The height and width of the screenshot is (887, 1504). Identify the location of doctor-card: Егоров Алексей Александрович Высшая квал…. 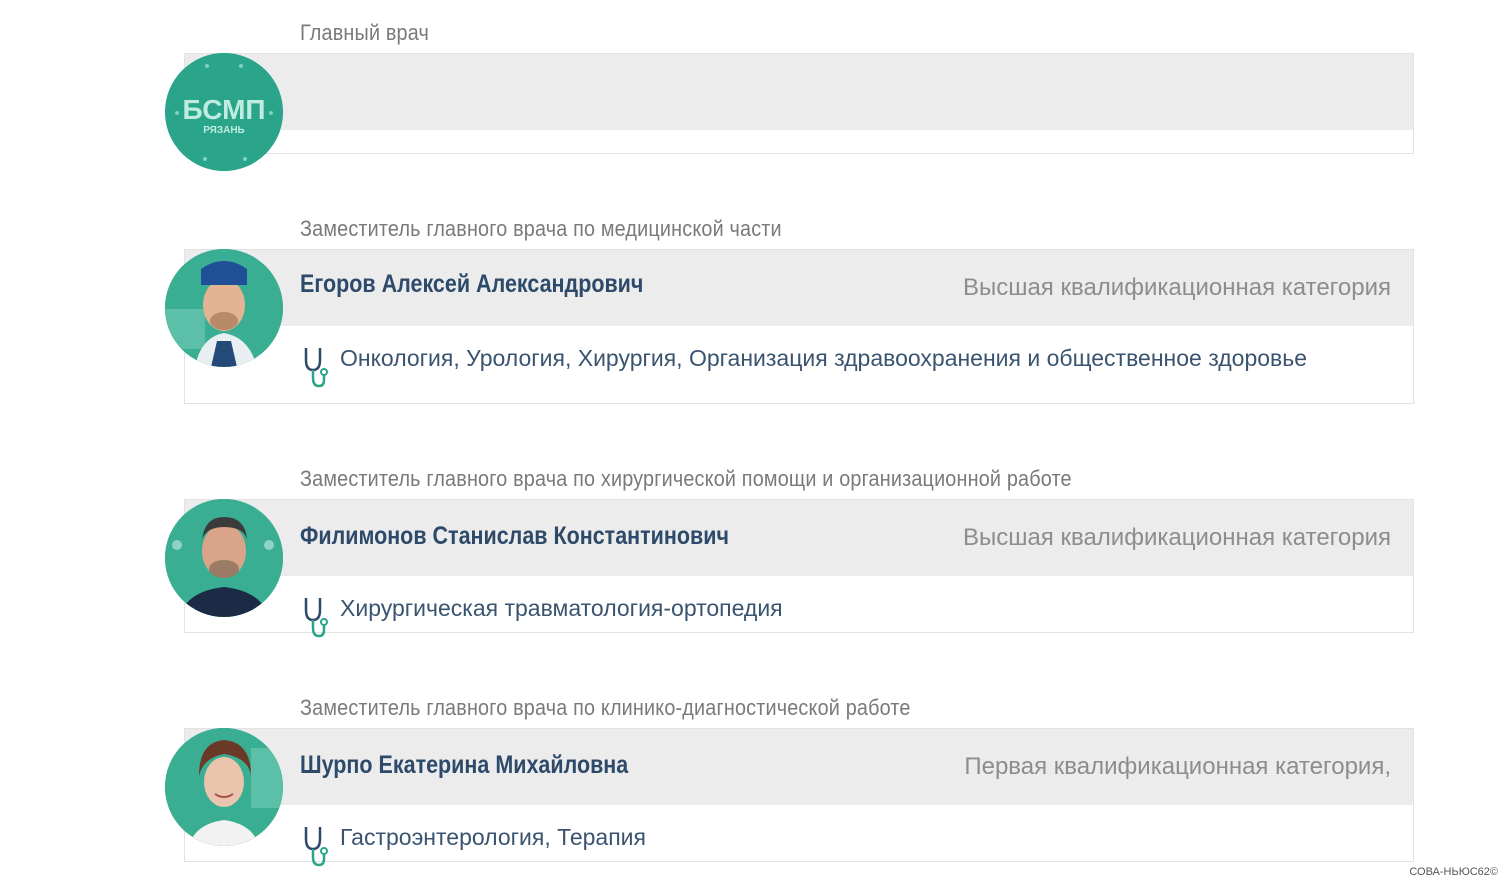
(799, 326).